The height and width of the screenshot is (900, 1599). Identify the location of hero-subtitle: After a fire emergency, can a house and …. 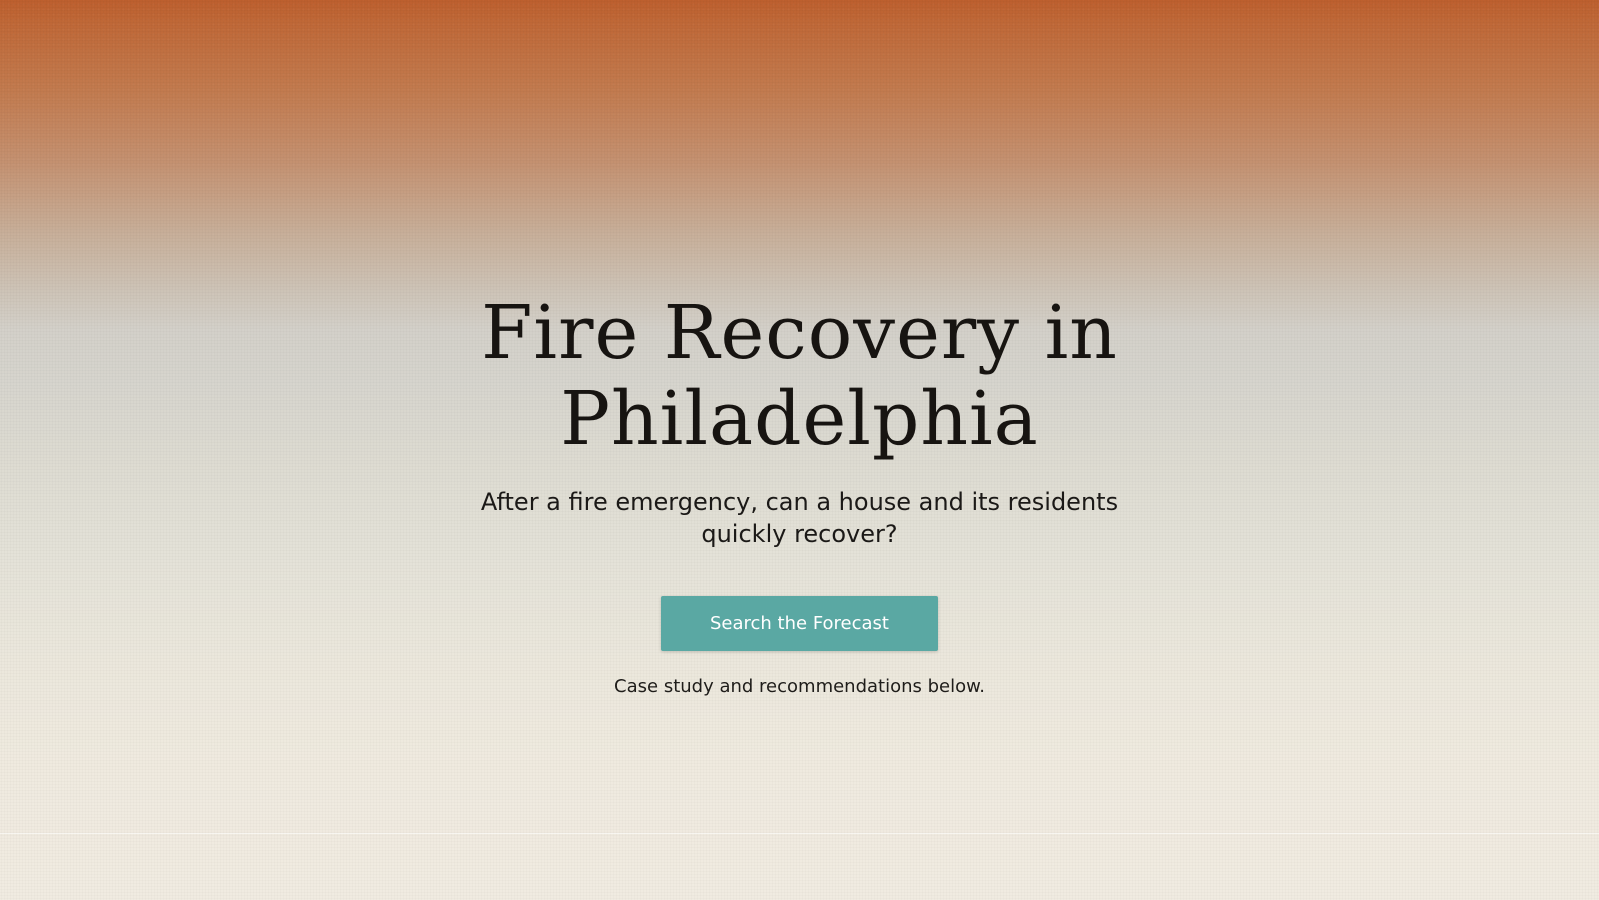
(799, 518).